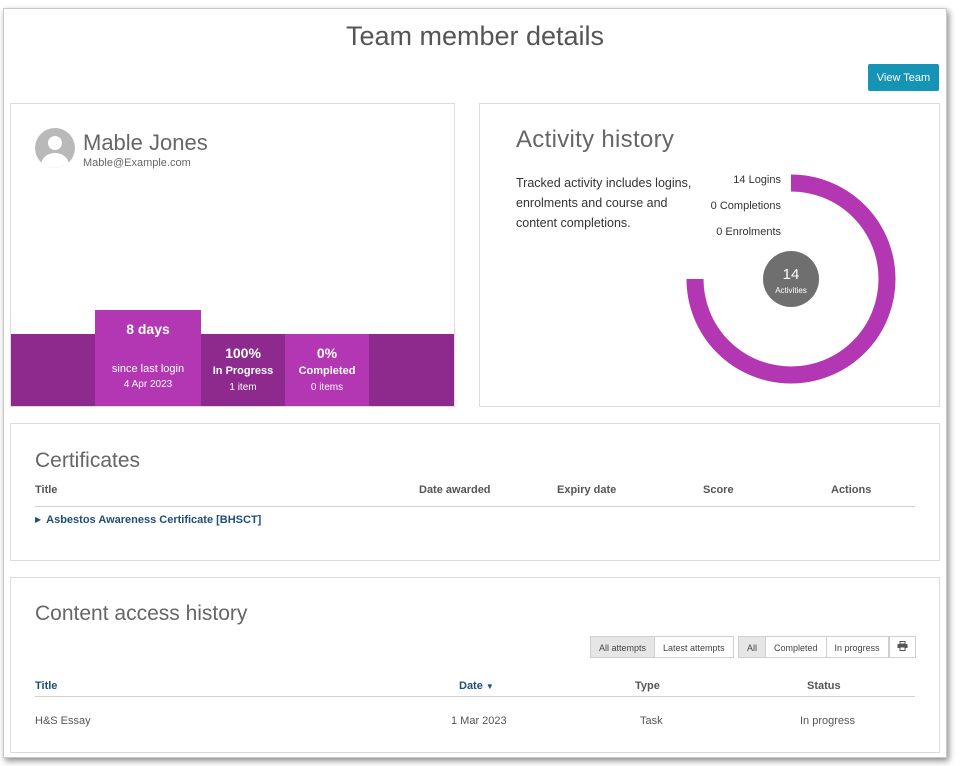 This screenshot has height=766, width=961. Describe the element at coordinates (475, 696) in the screenshot. I see `content-header-divider` at that location.